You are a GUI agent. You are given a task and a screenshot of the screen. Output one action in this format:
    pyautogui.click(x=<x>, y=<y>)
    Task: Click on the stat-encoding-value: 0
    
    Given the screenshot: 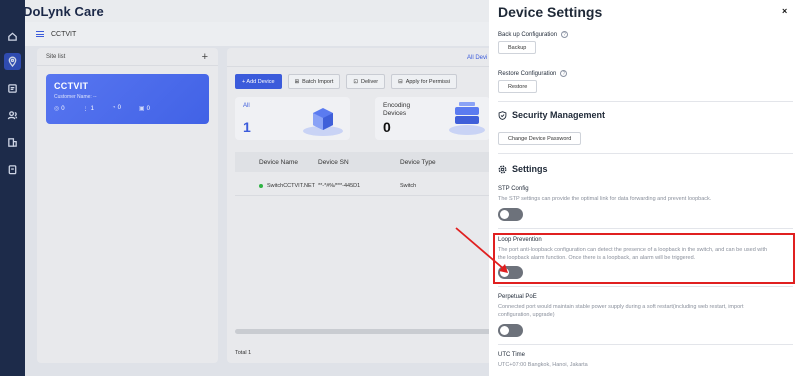 What is the action you would take?
    pyautogui.click(x=387, y=127)
    